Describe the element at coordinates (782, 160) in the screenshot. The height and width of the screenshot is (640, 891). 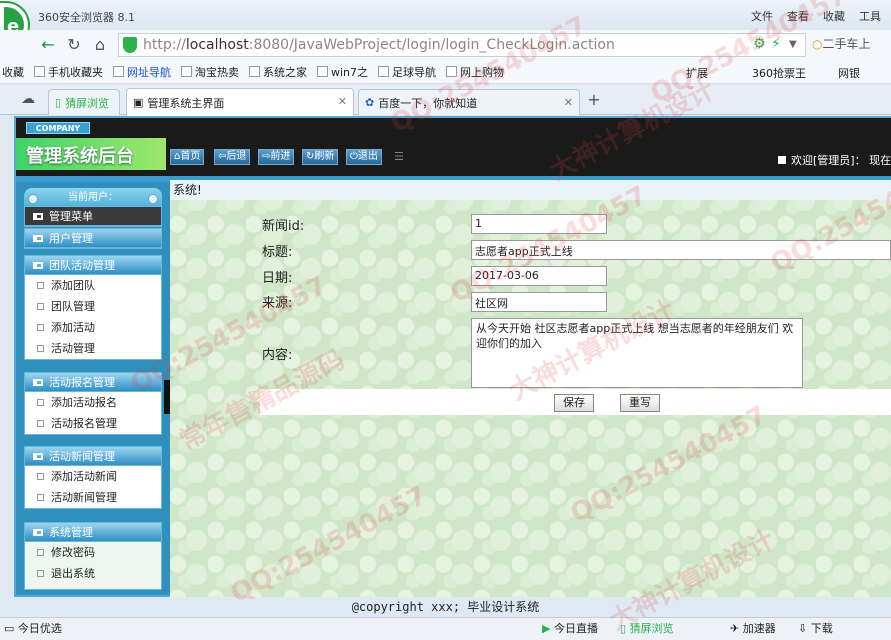
I see `square-icon` at that location.